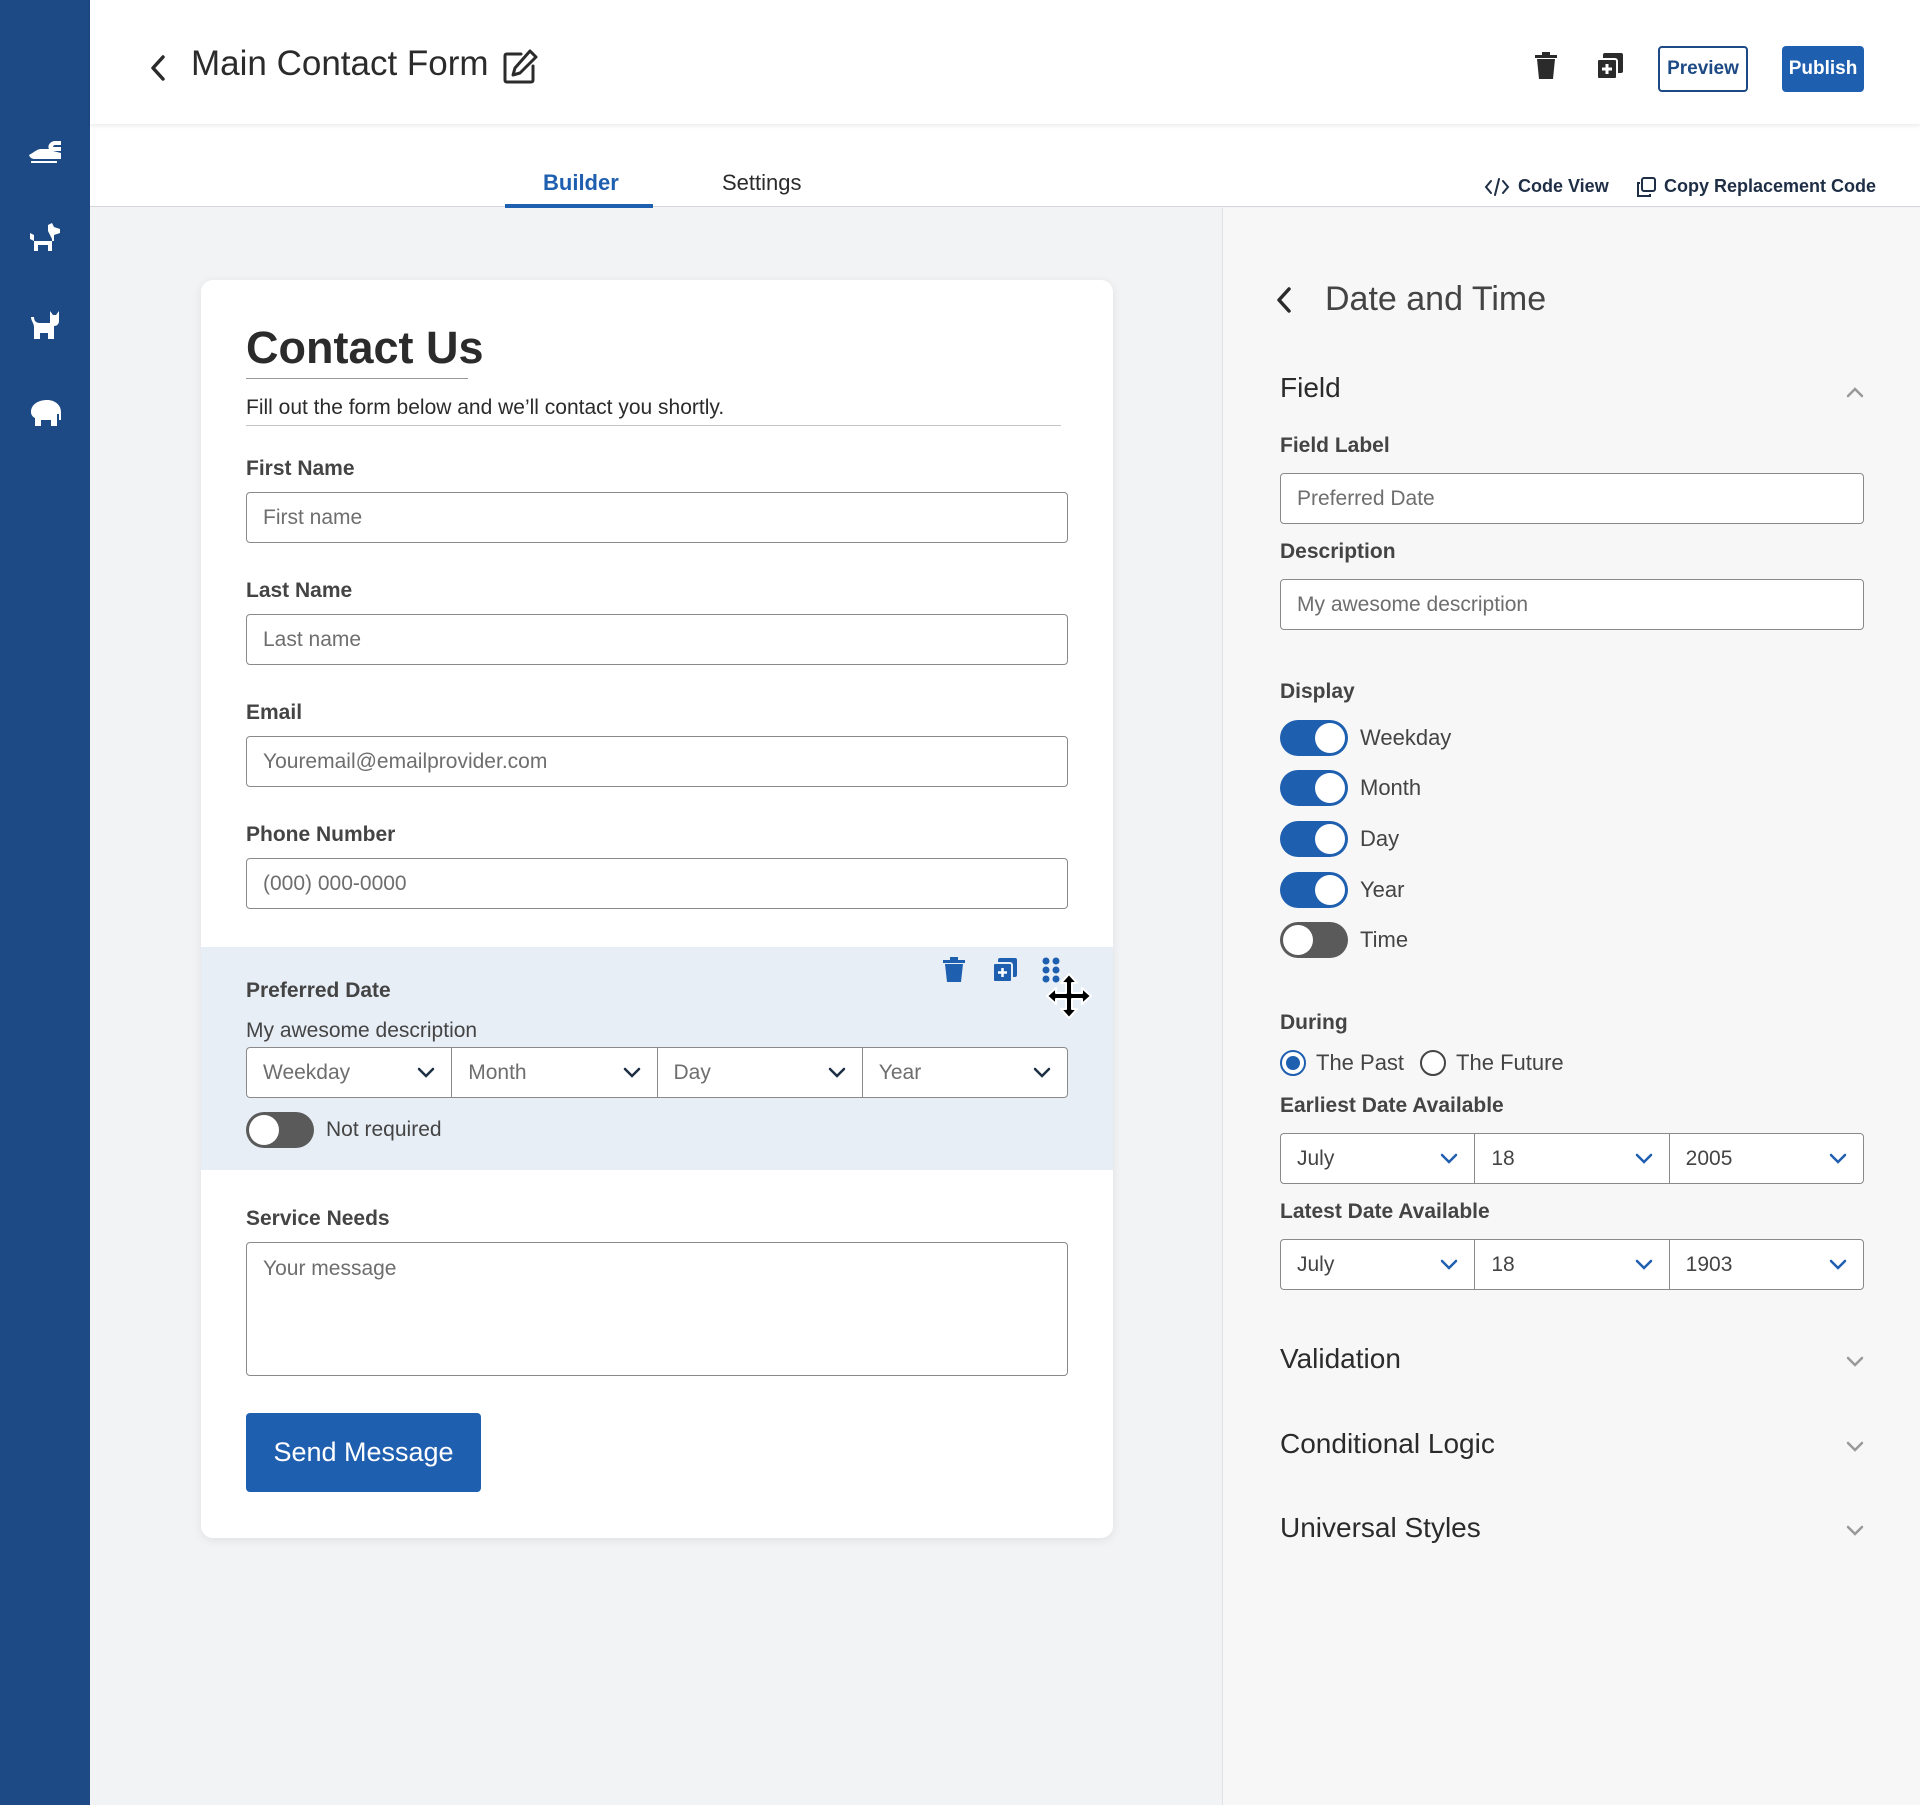 This screenshot has width=1920, height=1805. What do you see at coordinates (1338, 551) in the screenshot?
I see `description-label: Description` at bounding box center [1338, 551].